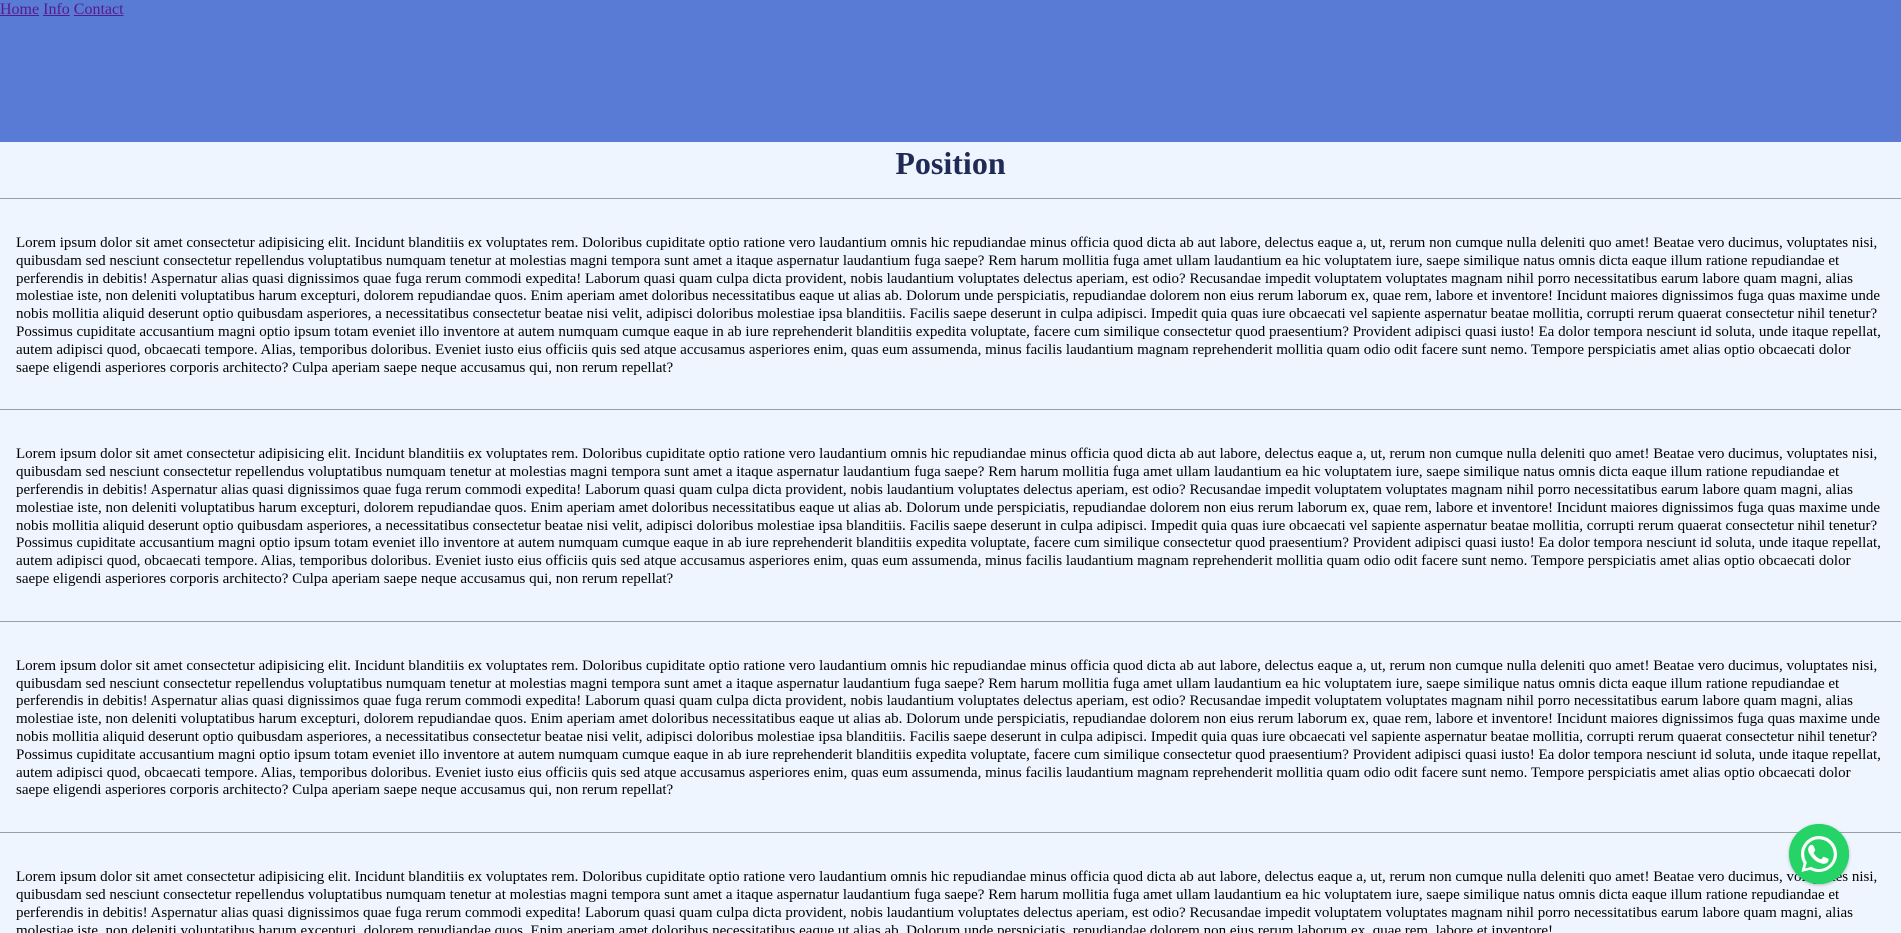  I want to click on whatsapp-icon, so click(1819, 854).